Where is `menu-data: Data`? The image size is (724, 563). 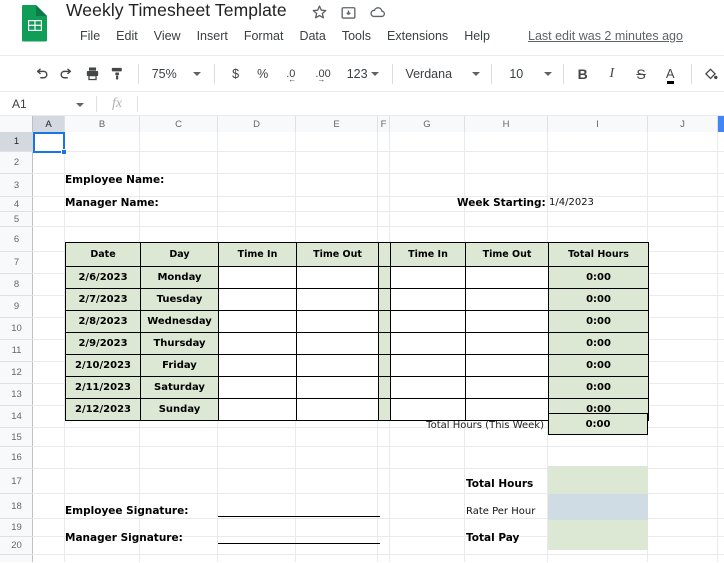 menu-data: Data is located at coordinates (312, 36).